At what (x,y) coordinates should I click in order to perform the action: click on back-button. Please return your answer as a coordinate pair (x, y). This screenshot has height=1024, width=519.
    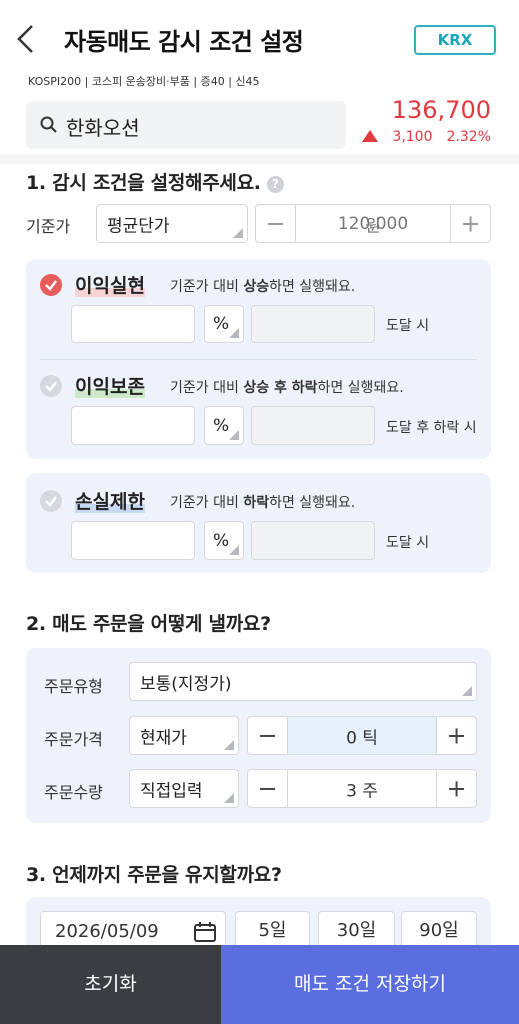
    Looking at the image, I should click on (27, 39).